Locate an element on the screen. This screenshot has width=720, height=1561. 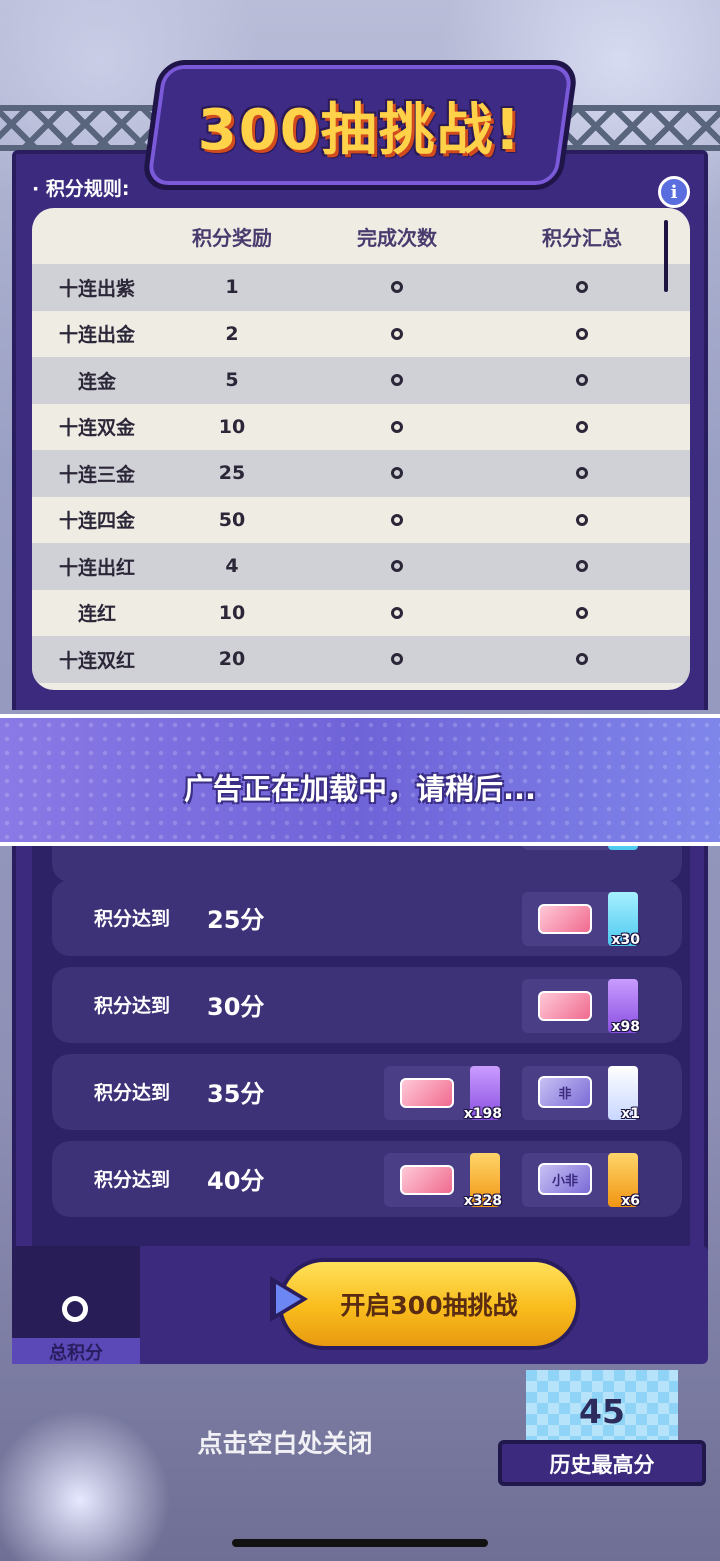
row-name: 十连出红 is located at coordinates (96, 567).